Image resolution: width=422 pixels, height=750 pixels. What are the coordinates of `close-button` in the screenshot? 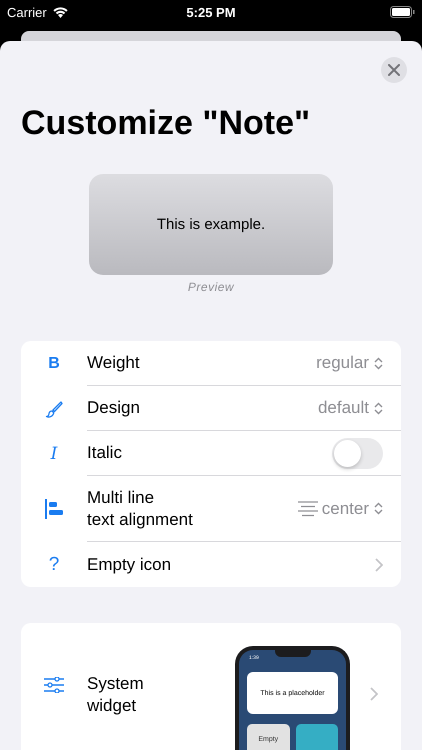 It's located at (394, 70).